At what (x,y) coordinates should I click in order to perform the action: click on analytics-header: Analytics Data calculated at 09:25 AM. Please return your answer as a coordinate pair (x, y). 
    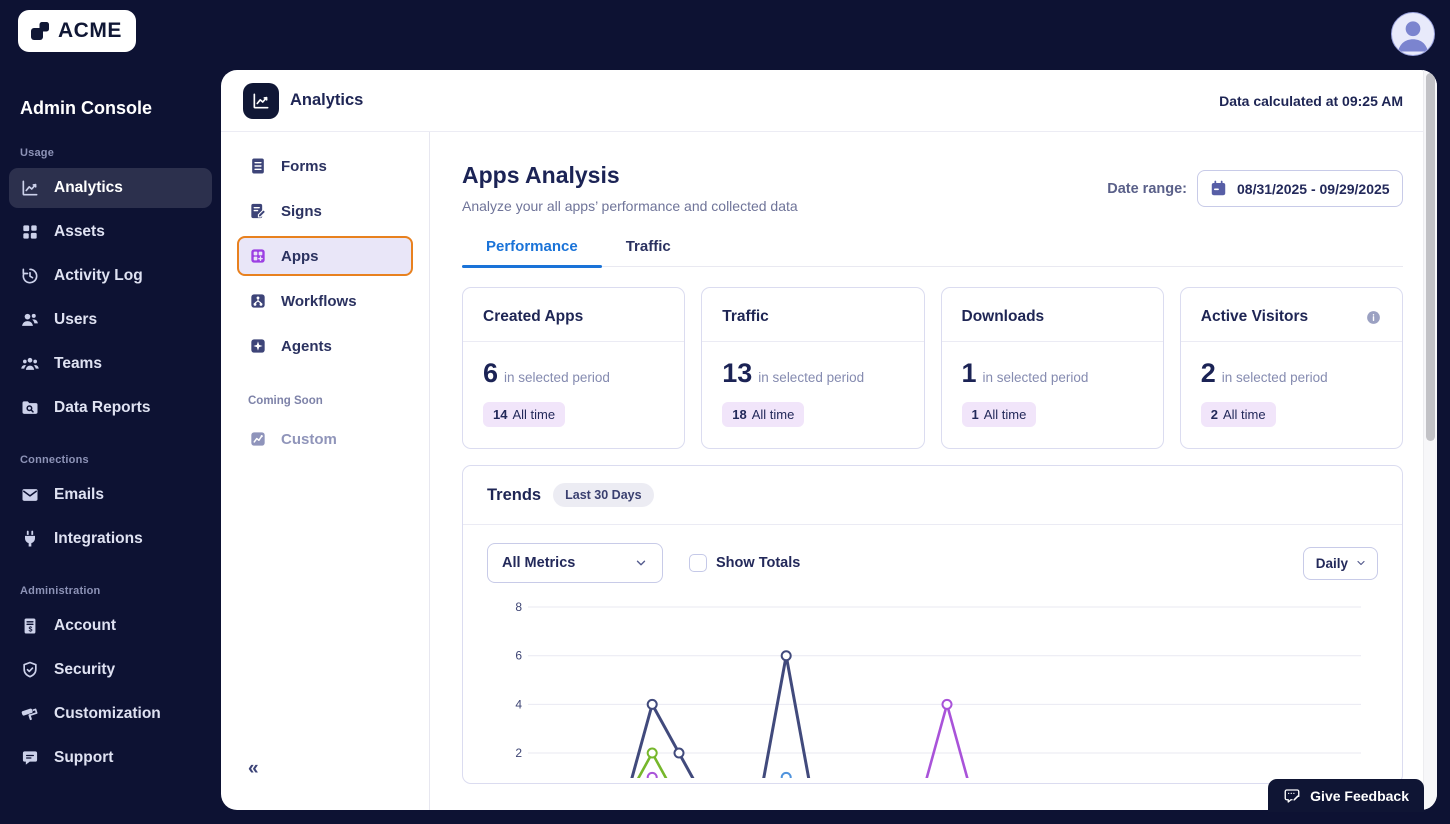
    Looking at the image, I should click on (829, 101).